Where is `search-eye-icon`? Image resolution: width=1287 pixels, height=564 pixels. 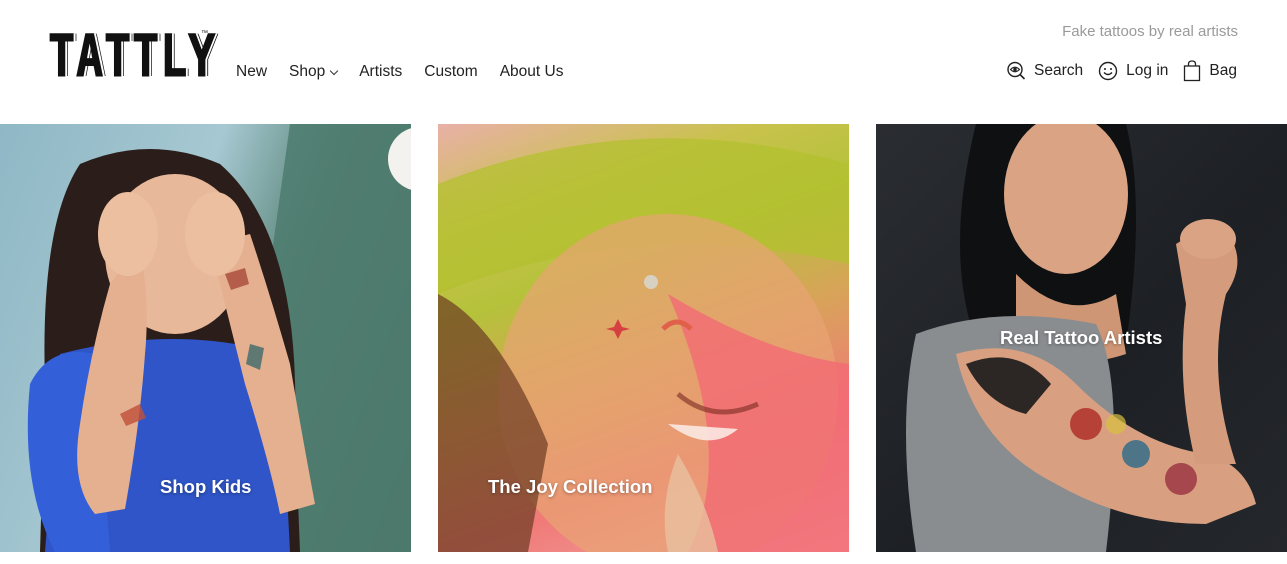
search-eye-icon is located at coordinates (1016, 70).